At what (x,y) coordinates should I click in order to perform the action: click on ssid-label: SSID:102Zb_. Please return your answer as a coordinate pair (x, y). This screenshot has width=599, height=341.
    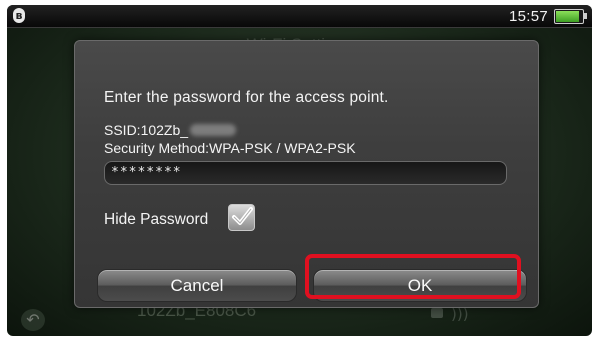
    Looking at the image, I should click on (146, 130).